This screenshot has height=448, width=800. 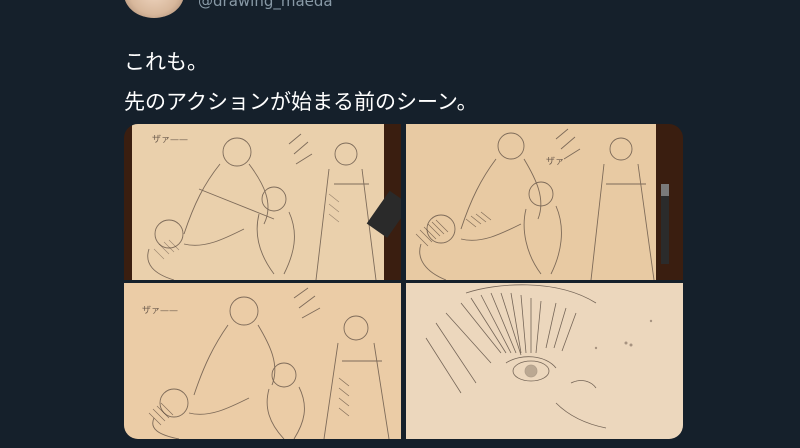 What do you see at coordinates (154, 9) in the screenshot?
I see `avatar` at bounding box center [154, 9].